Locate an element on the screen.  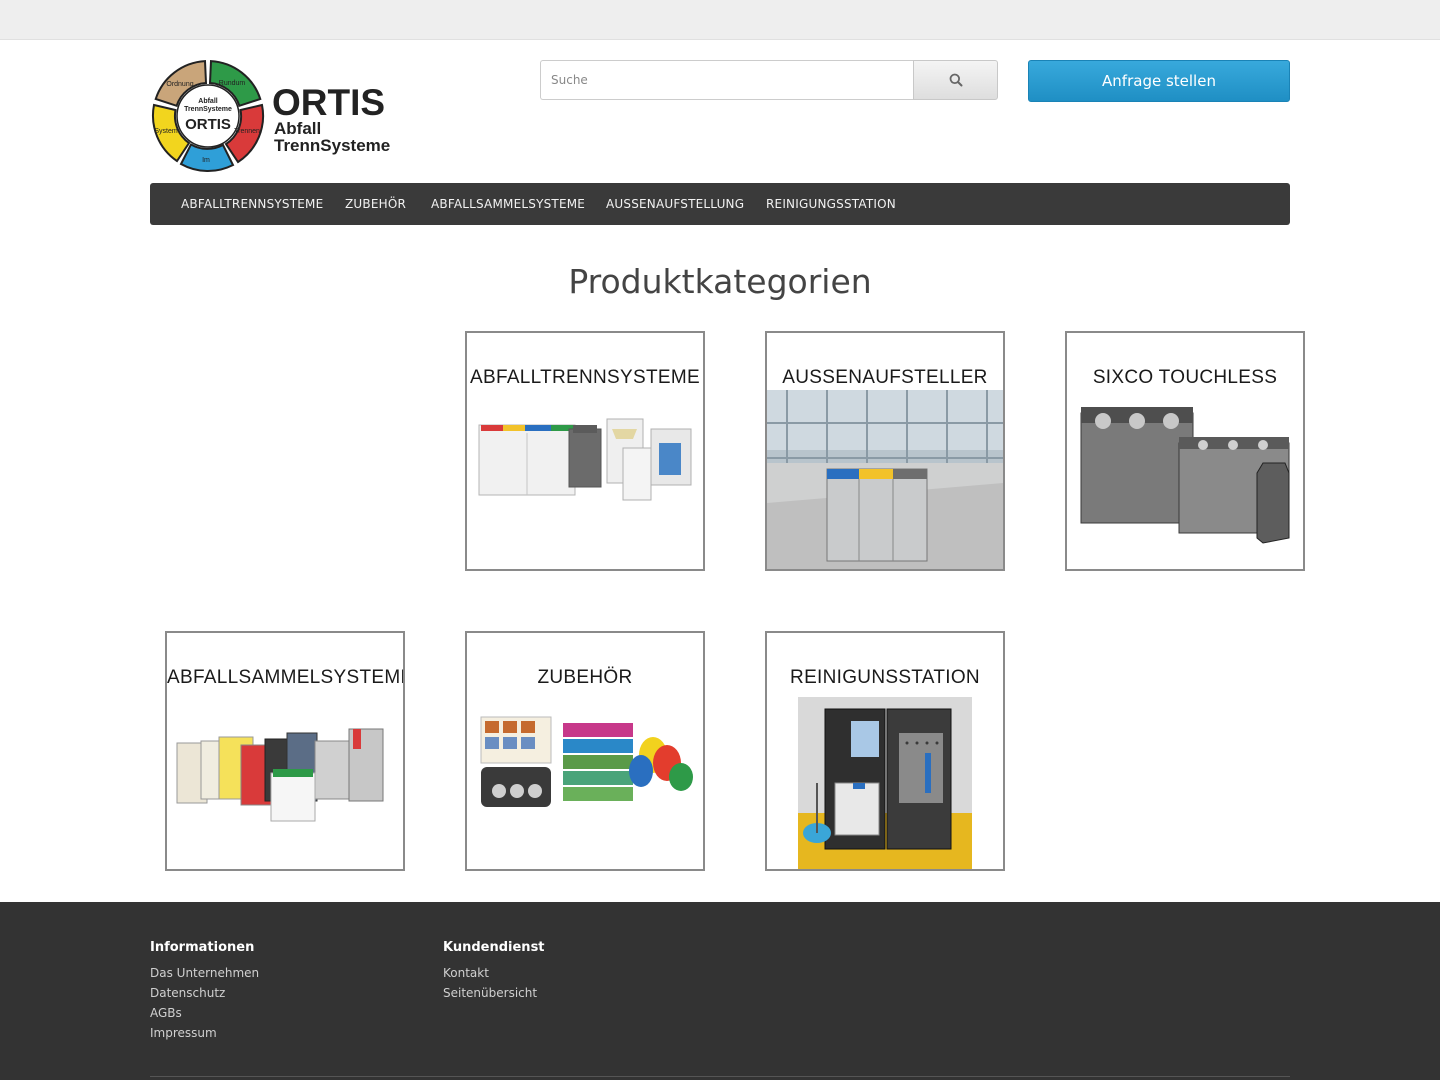
footer-link-impressum: Impressum is located at coordinates (204, 1033).